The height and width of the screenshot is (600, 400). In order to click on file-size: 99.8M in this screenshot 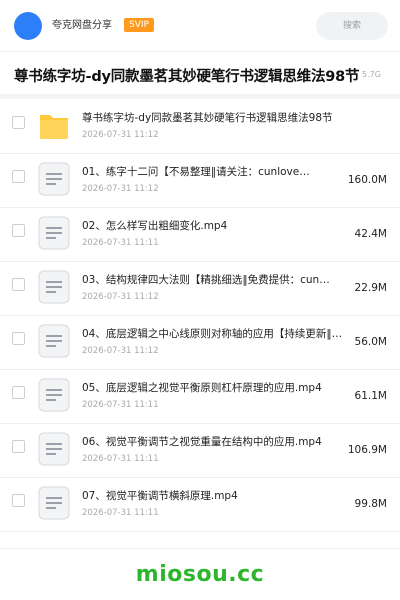, I will do `click(370, 504)`.